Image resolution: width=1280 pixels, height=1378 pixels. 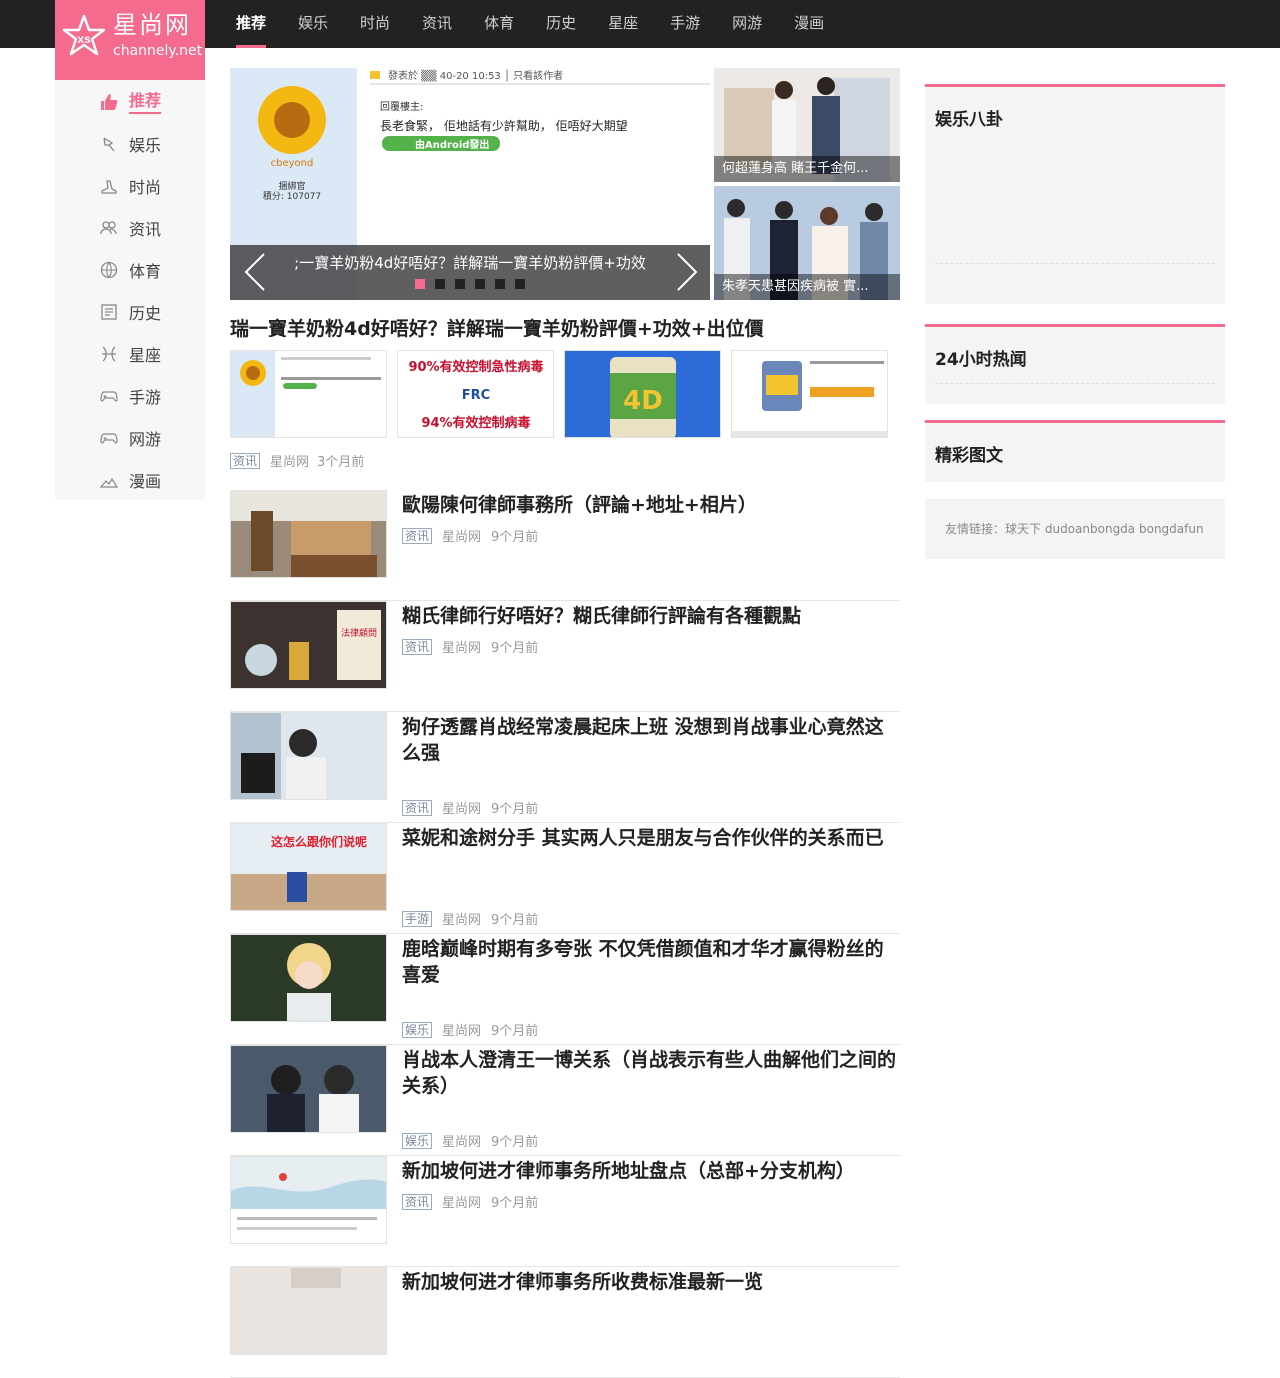 What do you see at coordinates (685, 272) in the screenshot?
I see `chevron-right-icon` at bounding box center [685, 272].